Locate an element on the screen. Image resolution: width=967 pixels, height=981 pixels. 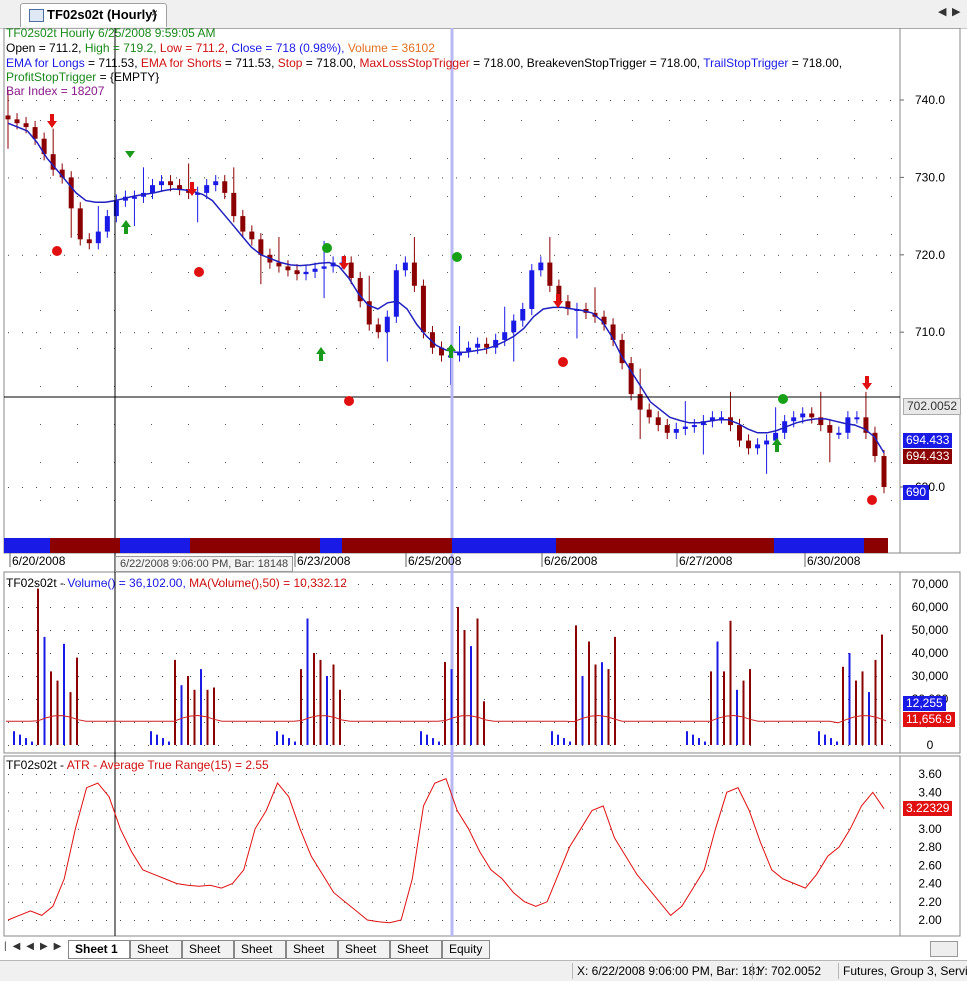
sheet-tab-sheet-3: Sheet 3 is located at coordinates (208, 956).